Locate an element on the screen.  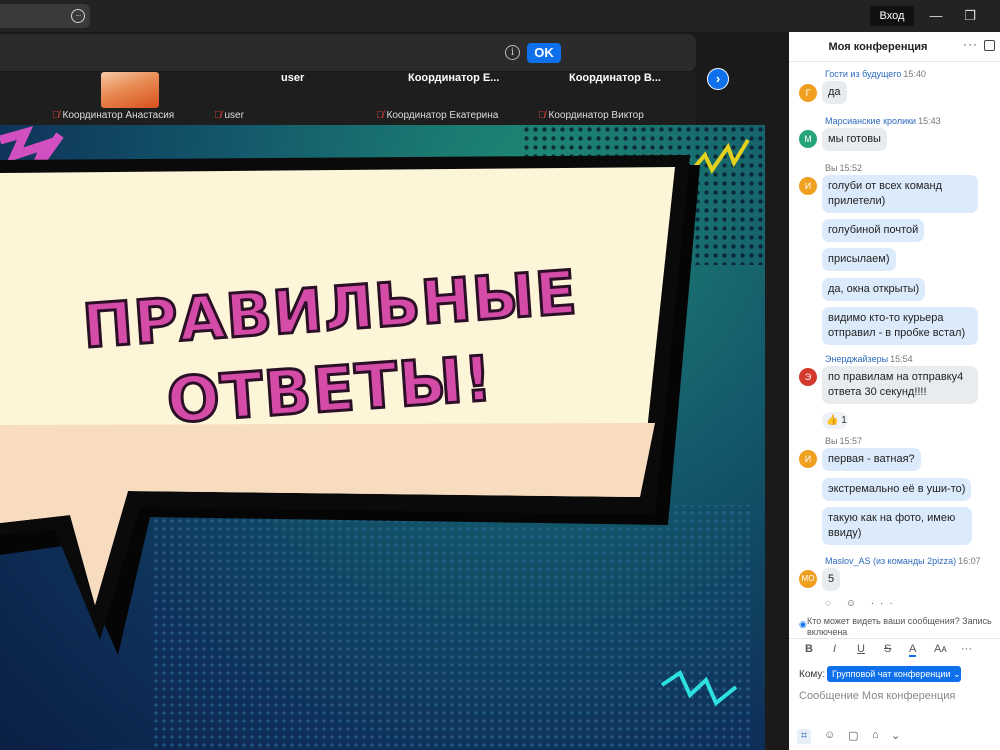
participant-tile: user 🎙̸ user is located at coordinates (275, 98).